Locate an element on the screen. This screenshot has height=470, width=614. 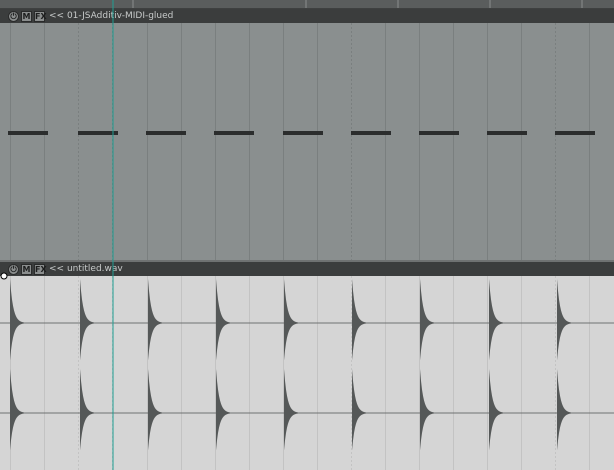
timeline-ruler is located at coordinates (307, 4).